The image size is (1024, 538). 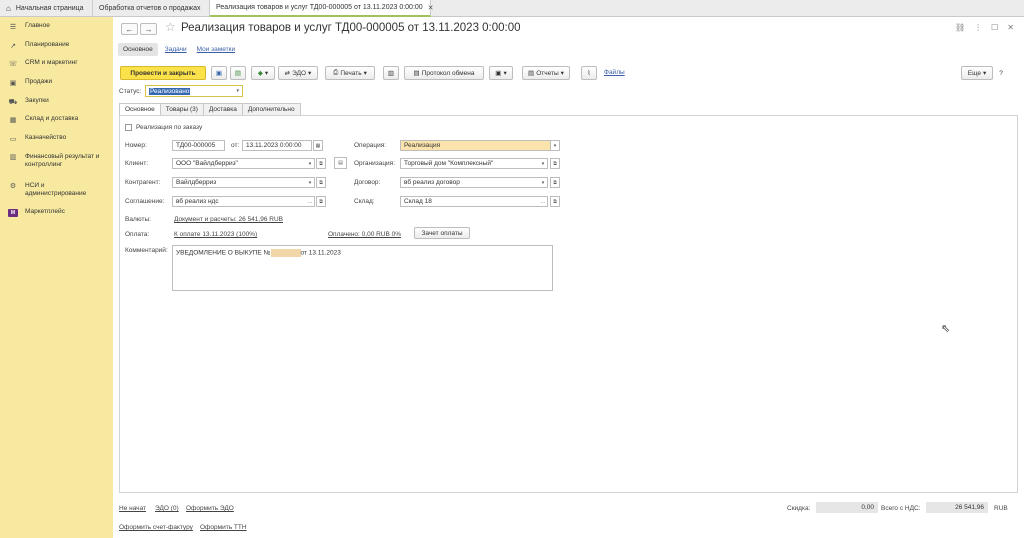 I want to click on sidebar-item-admin: ⚙ НСИ и администрирование, so click(x=56, y=190).